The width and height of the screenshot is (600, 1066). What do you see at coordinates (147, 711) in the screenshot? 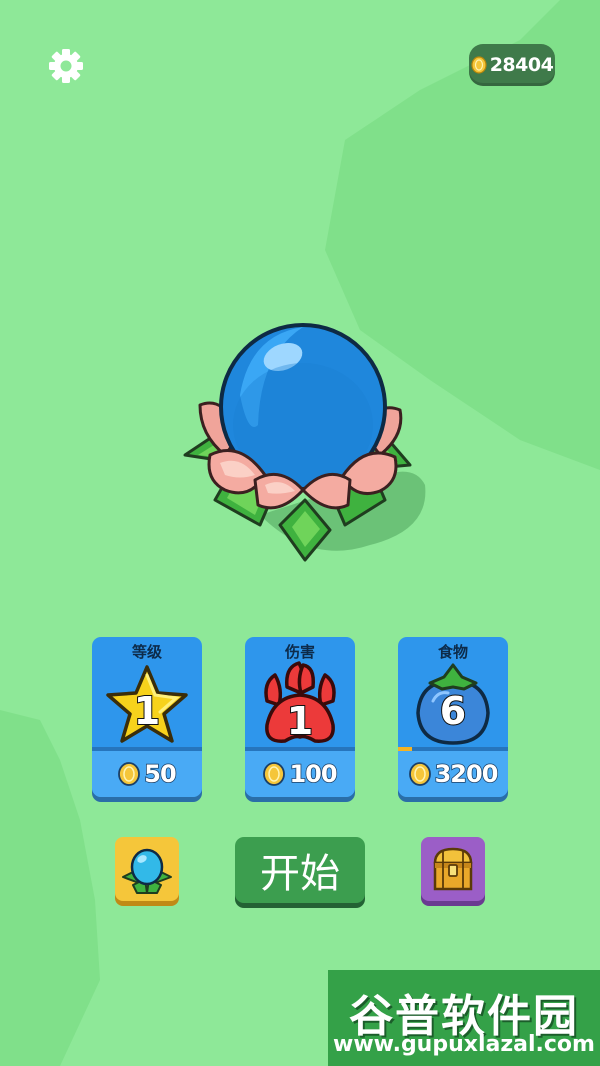
I see `card-level-value: 1` at bounding box center [147, 711].